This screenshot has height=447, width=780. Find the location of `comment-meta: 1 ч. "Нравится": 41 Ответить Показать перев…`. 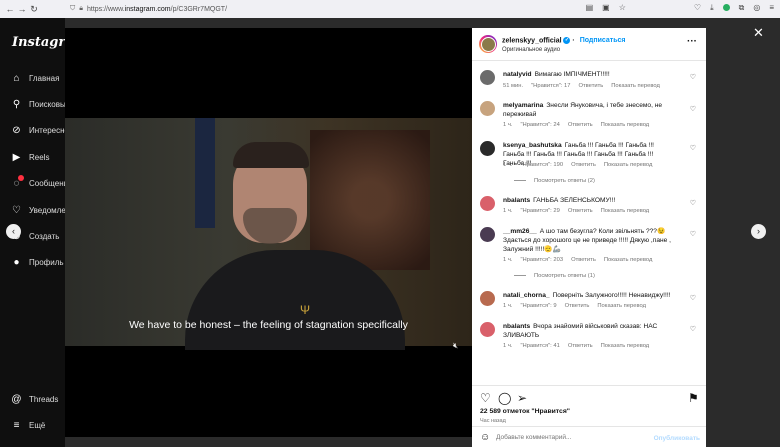

comment-meta: 1 ч. "Нравится": 41 Ответить Показать перев… is located at coordinates (576, 346).